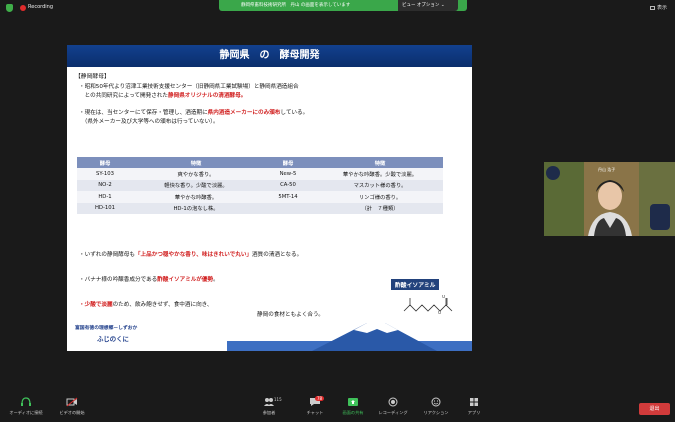 The image size is (675, 422). Describe the element at coordinates (196, 197) in the screenshot. I see `table-cell: 華やかな吟醸香。` at that location.